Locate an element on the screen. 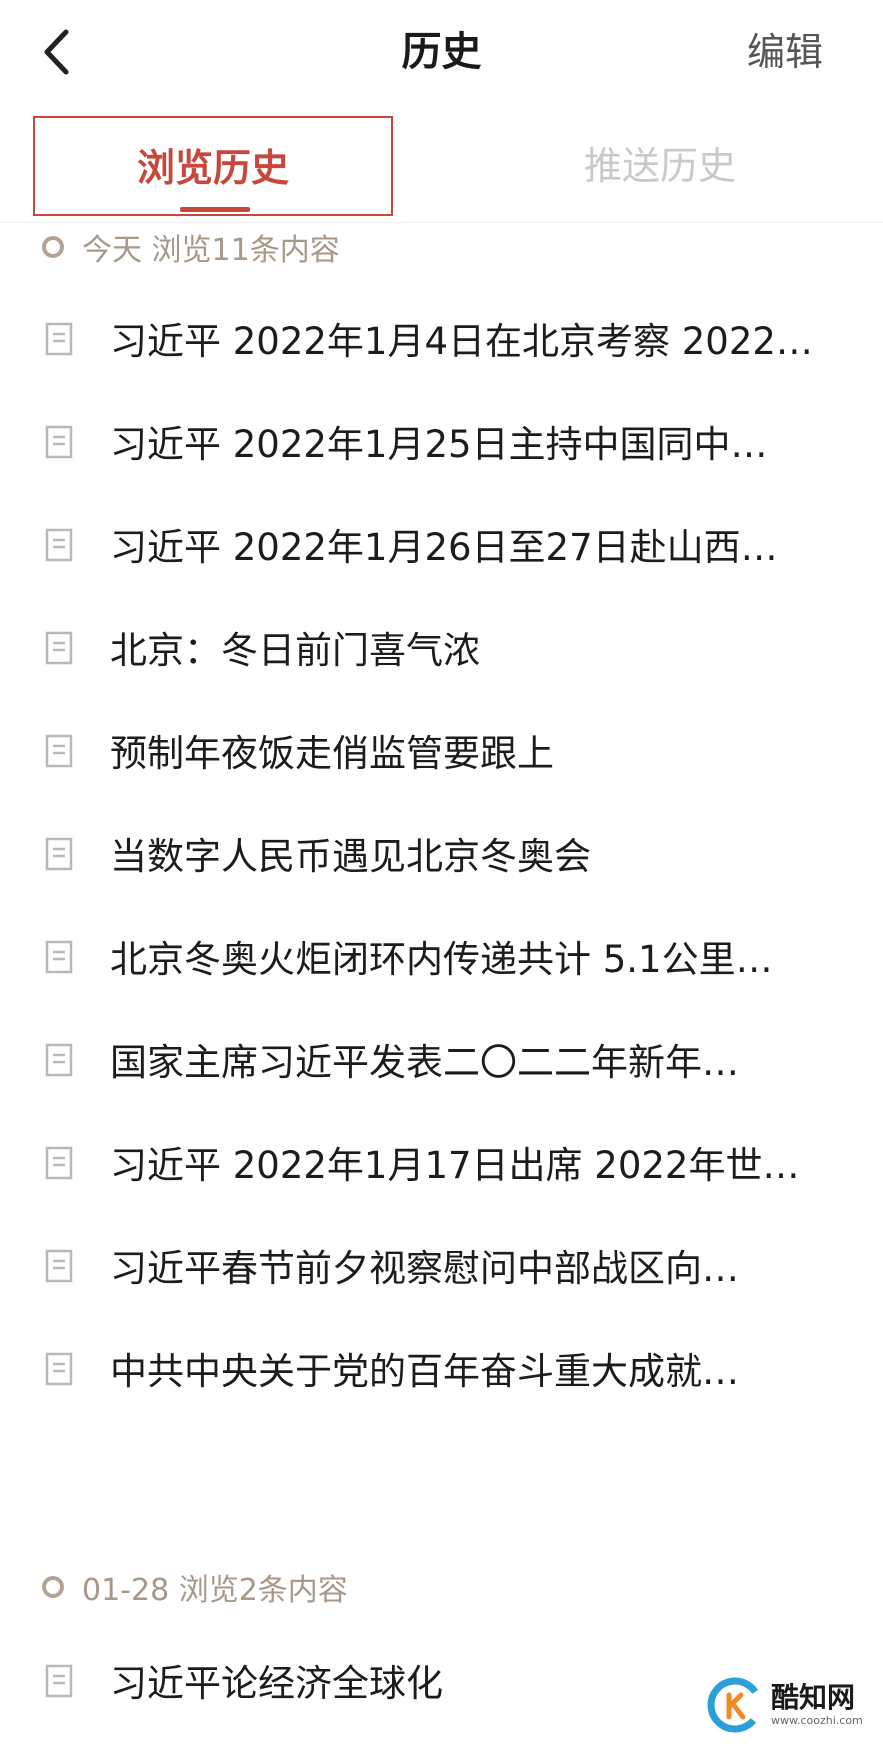 This screenshot has width=883, height=1750. list-item: 北京：冬日前门喜气浓 is located at coordinates (441, 650).